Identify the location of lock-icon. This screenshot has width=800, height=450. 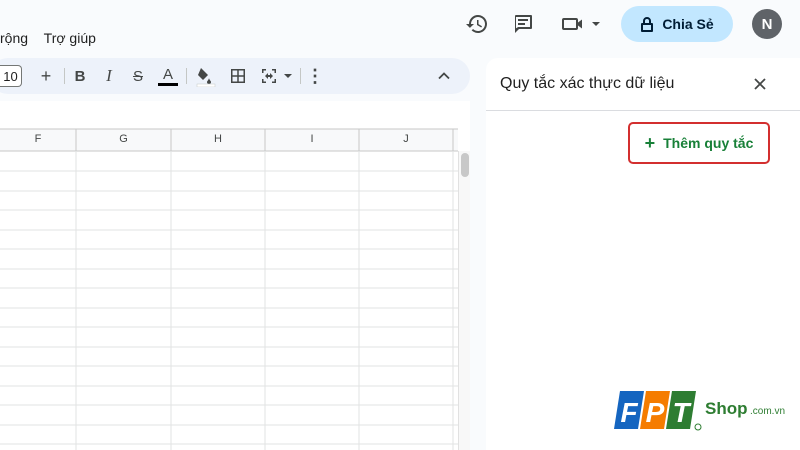
(647, 24).